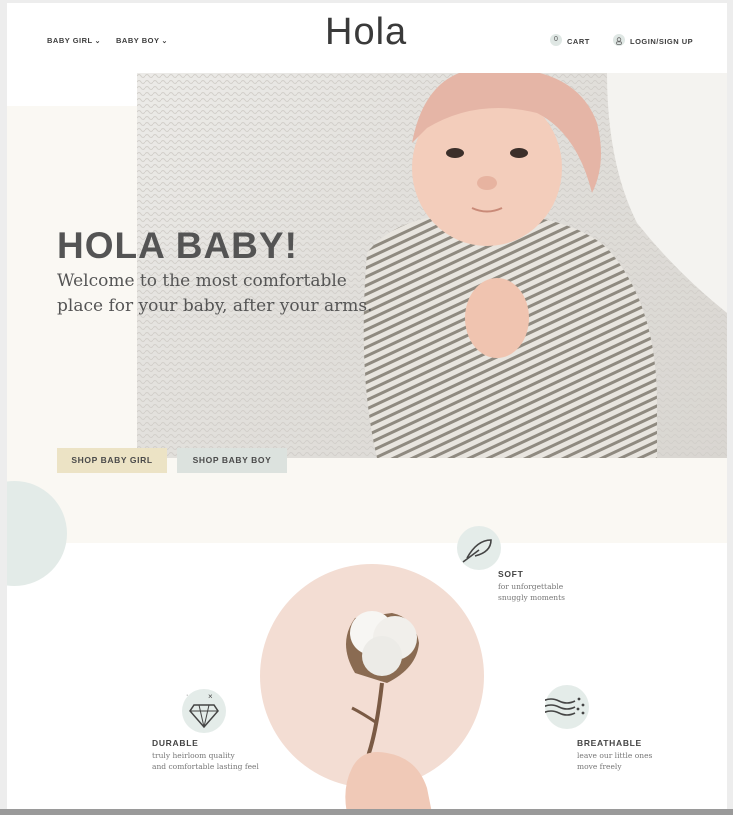 This screenshot has width=733, height=815. What do you see at coordinates (479, 548) in the screenshot?
I see `feather-icon` at bounding box center [479, 548].